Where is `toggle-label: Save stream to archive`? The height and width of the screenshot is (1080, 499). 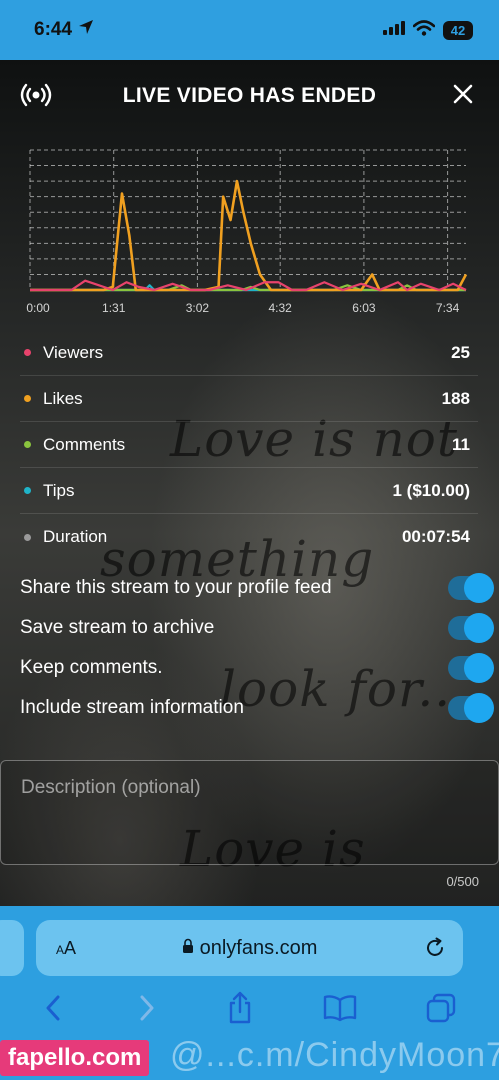
toggle-label: Save stream to archive is located at coordinates (117, 627).